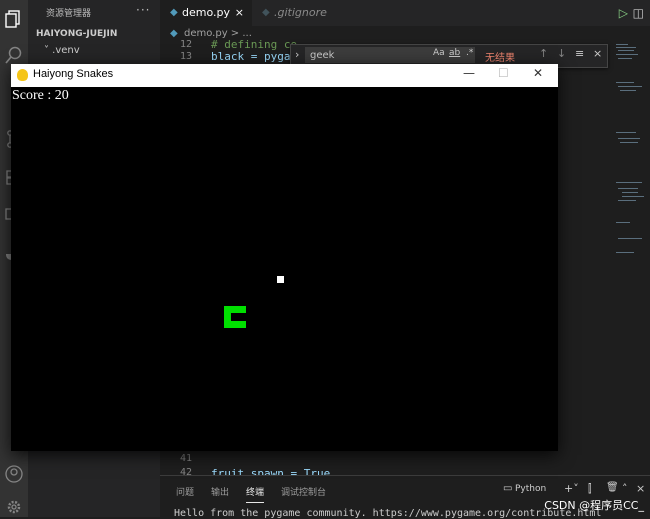 The height and width of the screenshot is (519, 650). What do you see at coordinates (280, 279) in the screenshot?
I see `fruit` at bounding box center [280, 279].